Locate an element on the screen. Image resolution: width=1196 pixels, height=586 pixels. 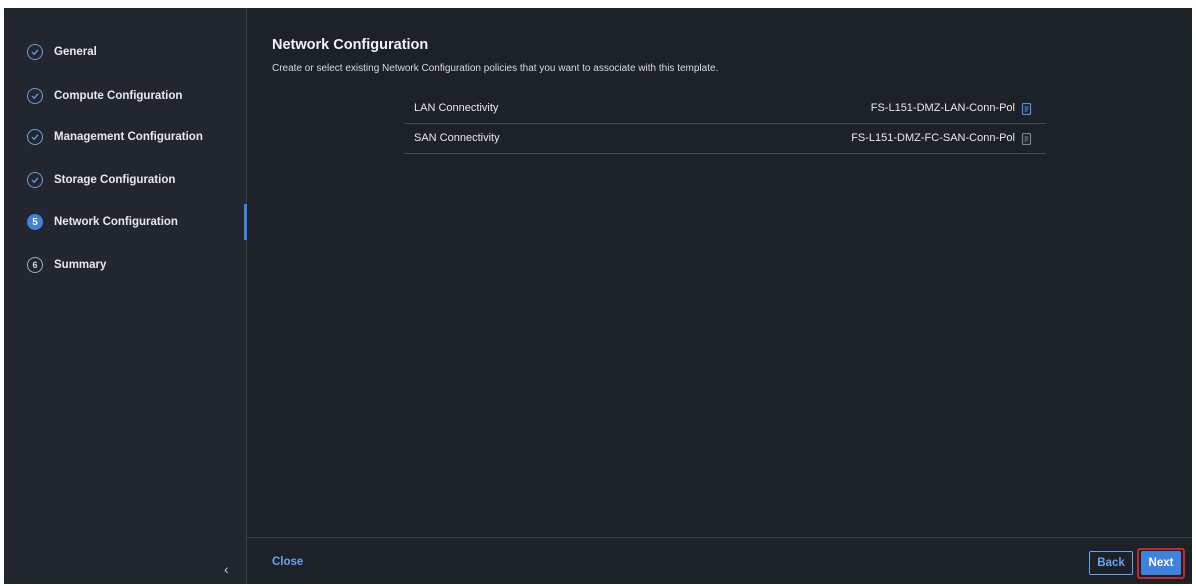
step-storage-configuration: Storage Configuration is located at coordinates (125, 180).